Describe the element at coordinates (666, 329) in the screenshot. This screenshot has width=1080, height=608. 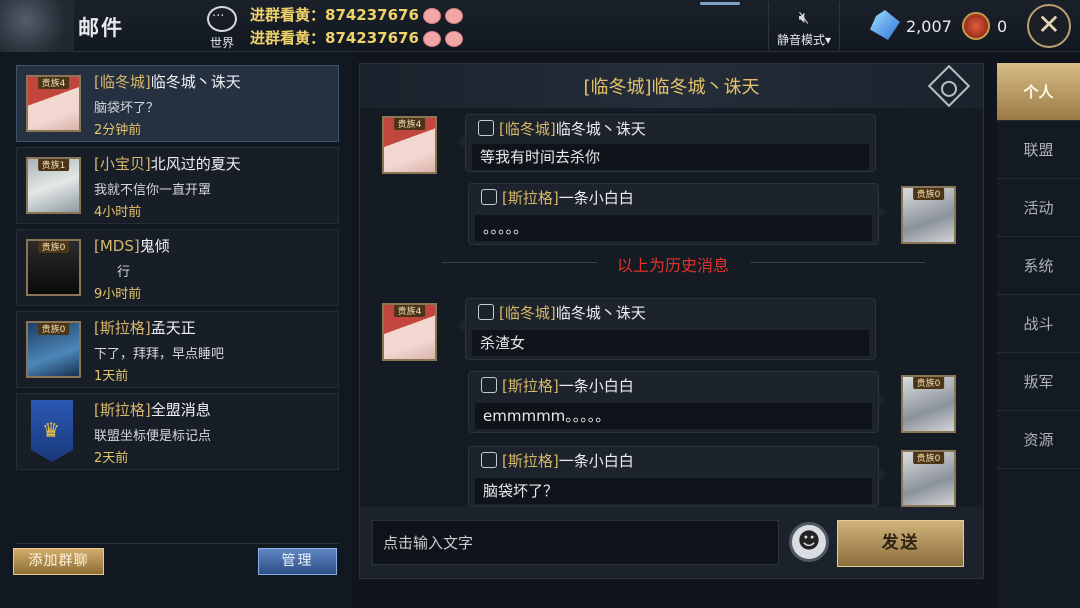
I see `message-bubble: [临冬城]临冬城丶诛天 杀渣女` at that location.